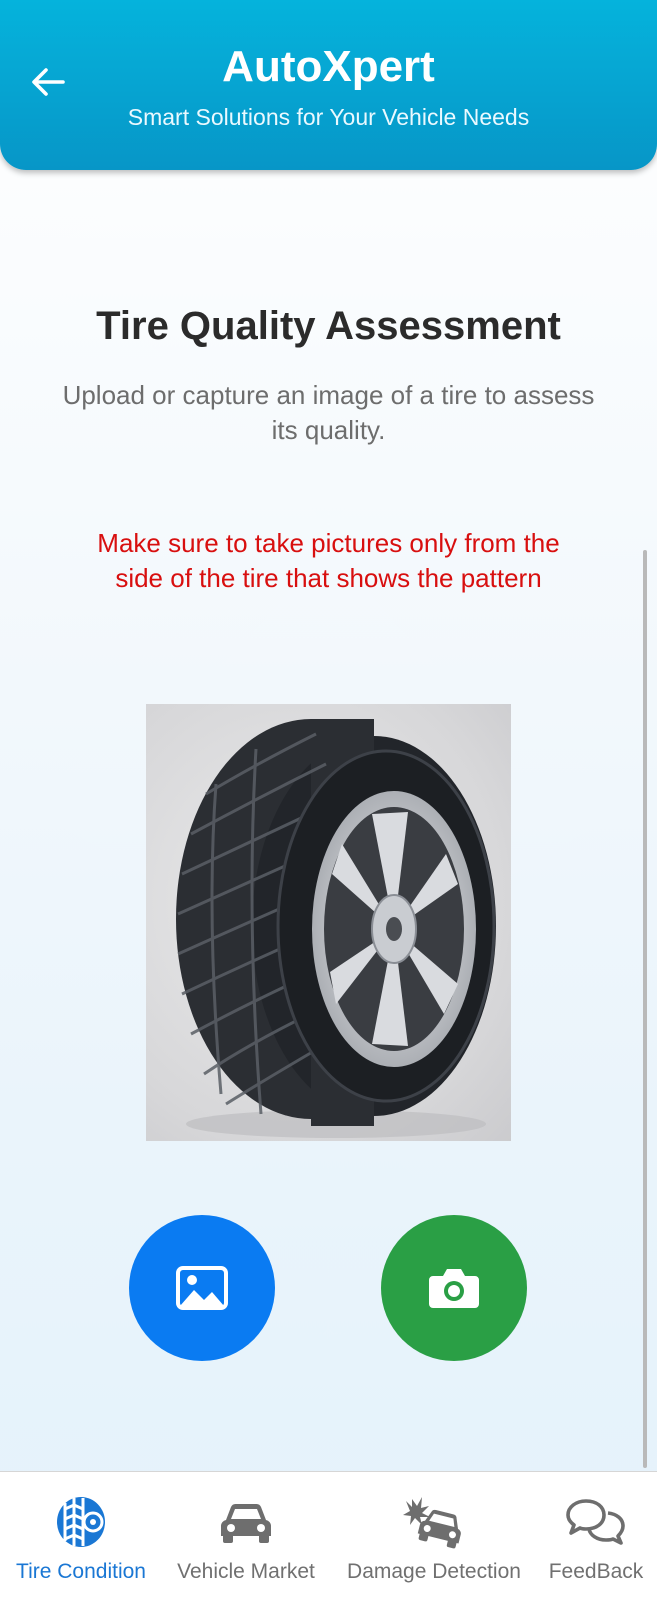 The width and height of the screenshot is (657, 1600). I want to click on tab-label: Vehicle Market, so click(246, 1571).